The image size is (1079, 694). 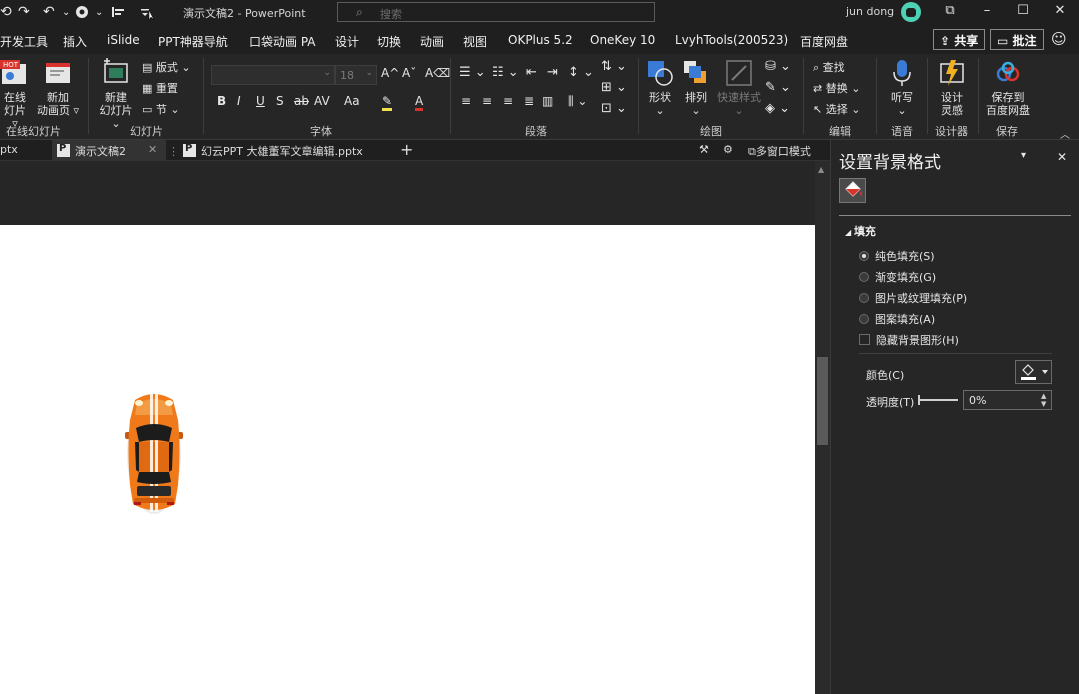 I want to click on shapes-button: 形状 ⌄, so click(x=660, y=87).